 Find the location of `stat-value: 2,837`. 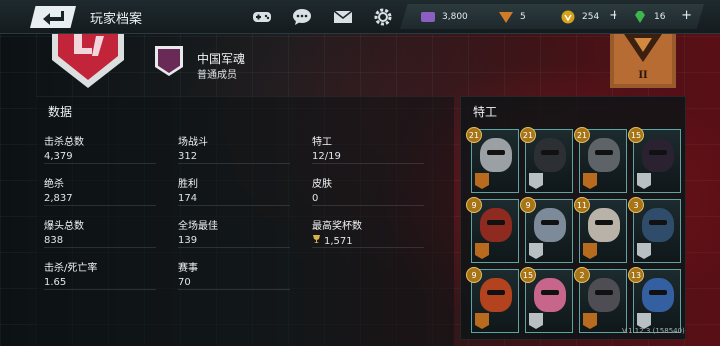

stat-value: 2,837 is located at coordinates (104, 198).